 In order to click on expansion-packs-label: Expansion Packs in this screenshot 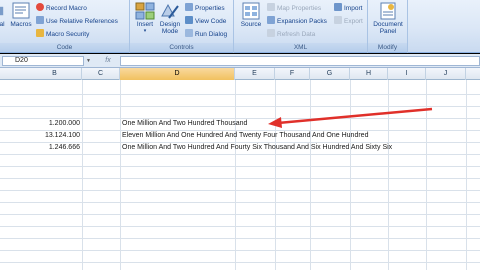, I will do `click(302, 21)`.